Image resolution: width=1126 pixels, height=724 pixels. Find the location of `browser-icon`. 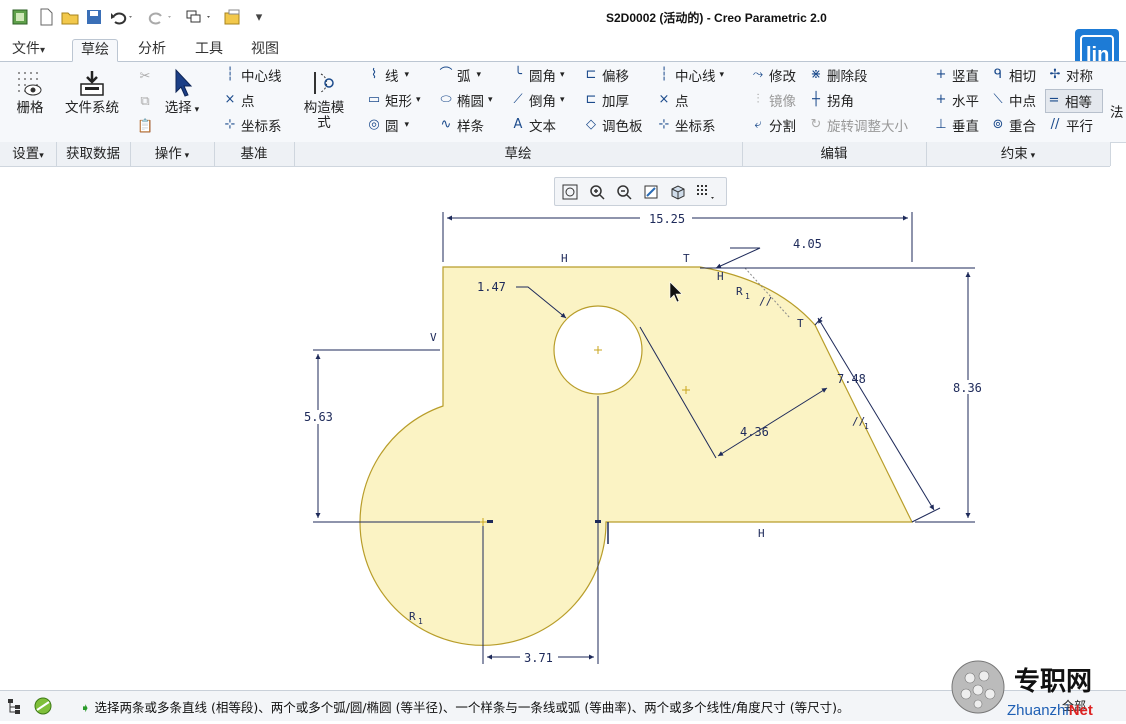

browser-icon is located at coordinates (43, 706).